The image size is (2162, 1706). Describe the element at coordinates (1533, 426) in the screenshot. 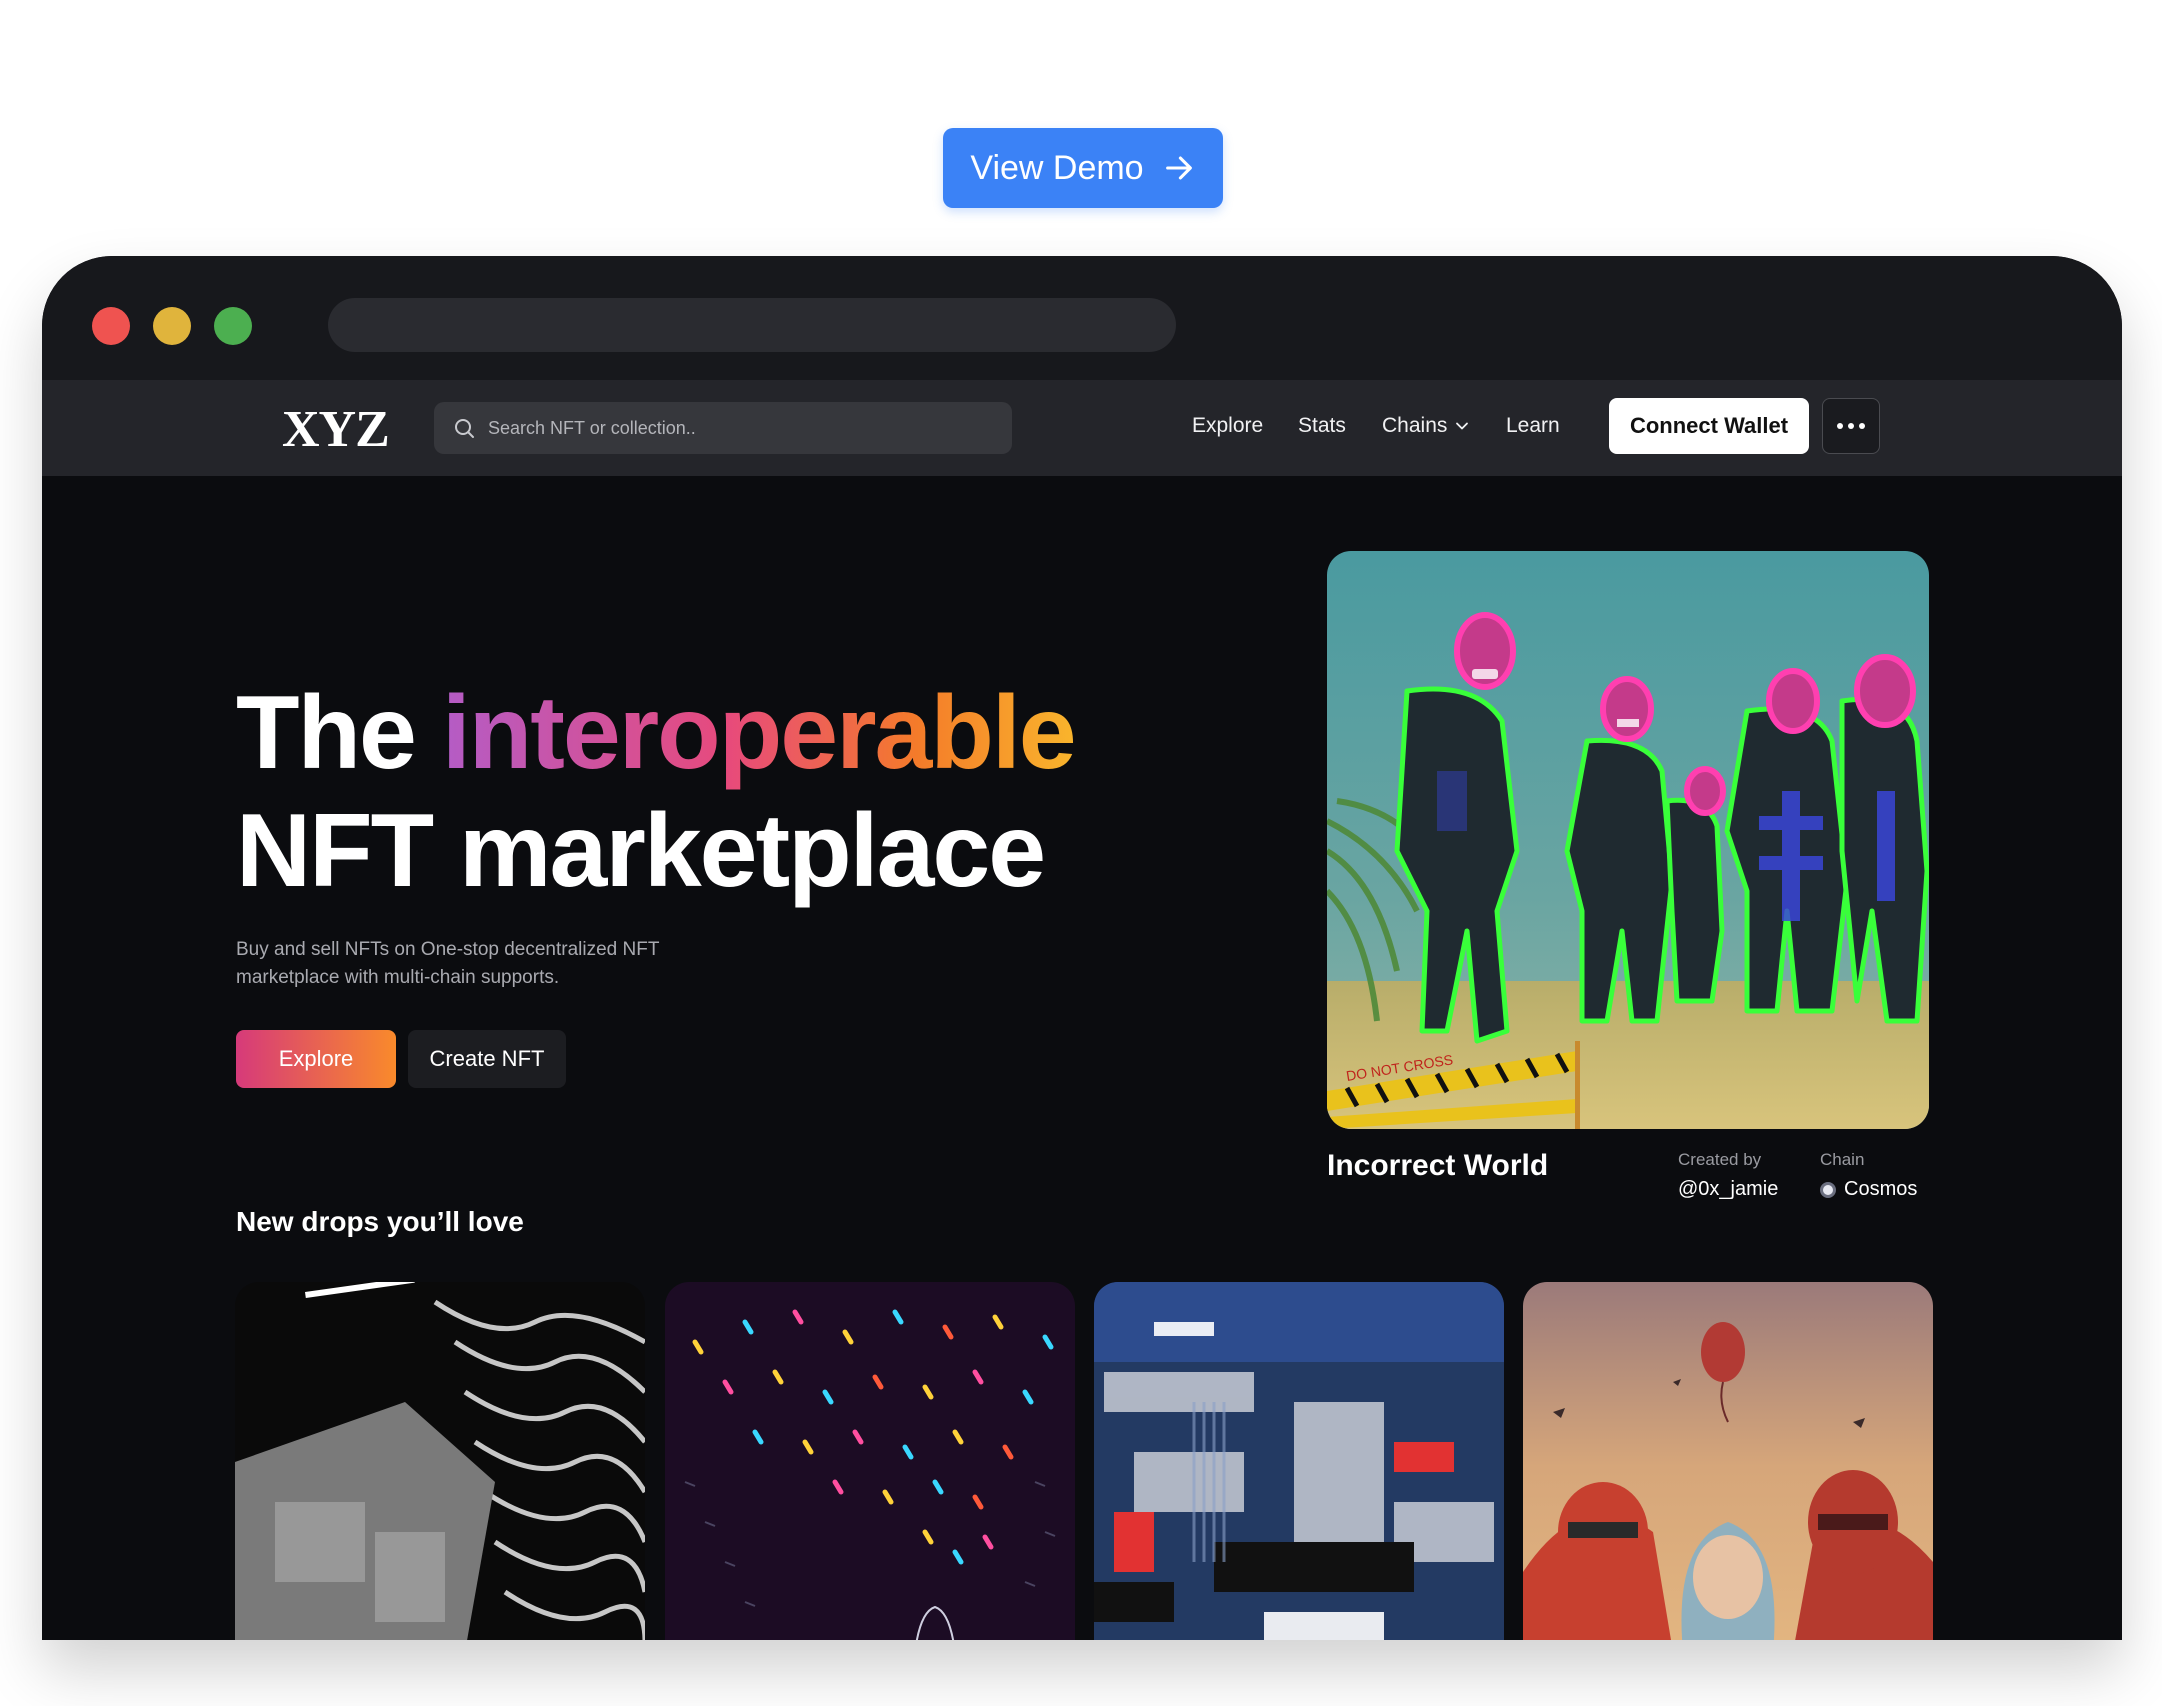

I see `nav-link-learn: Learn` at that location.